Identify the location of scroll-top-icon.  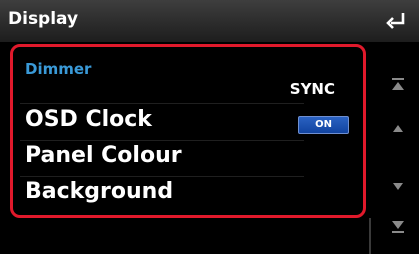
(398, 85).